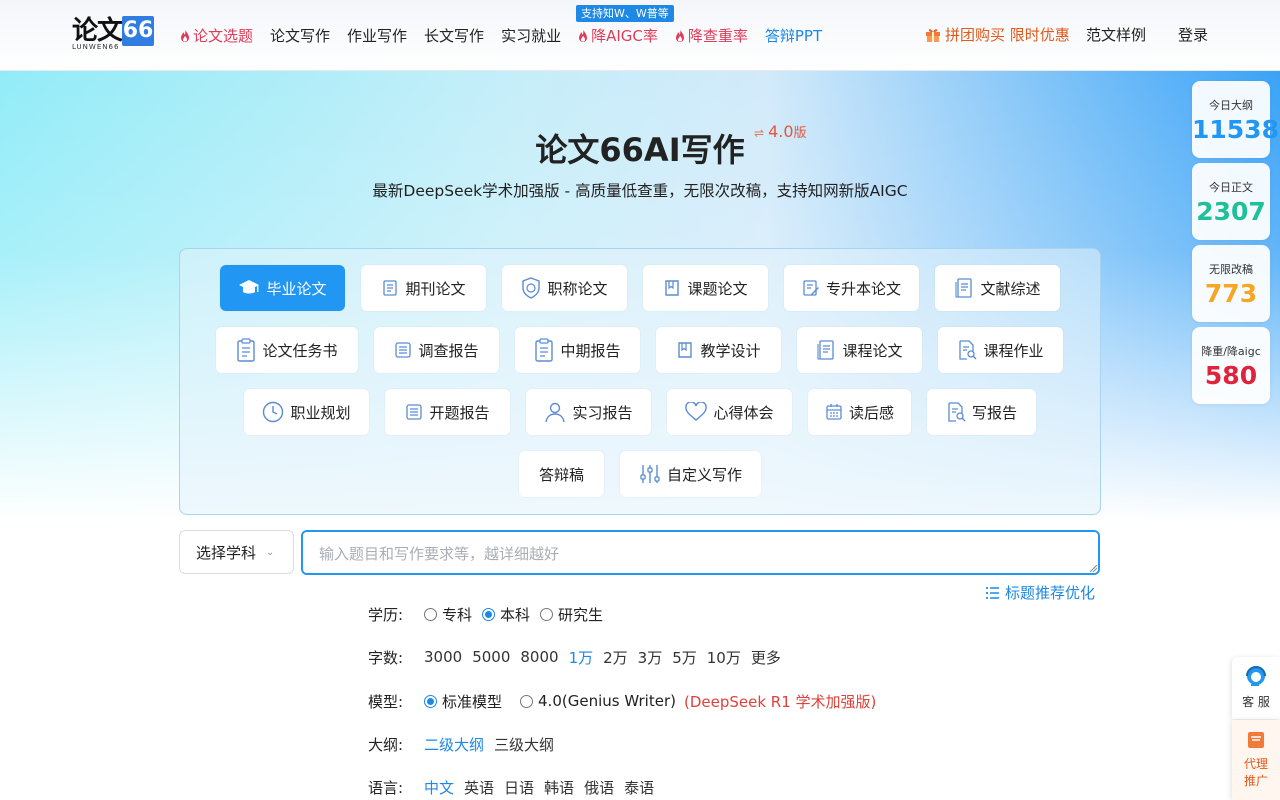 Image resolution: width=1280 pixels, height=800 pixels. Describe the element at coordinates (439, 787) in the screenshot. I see `language-option-selected: 中文` at that location.